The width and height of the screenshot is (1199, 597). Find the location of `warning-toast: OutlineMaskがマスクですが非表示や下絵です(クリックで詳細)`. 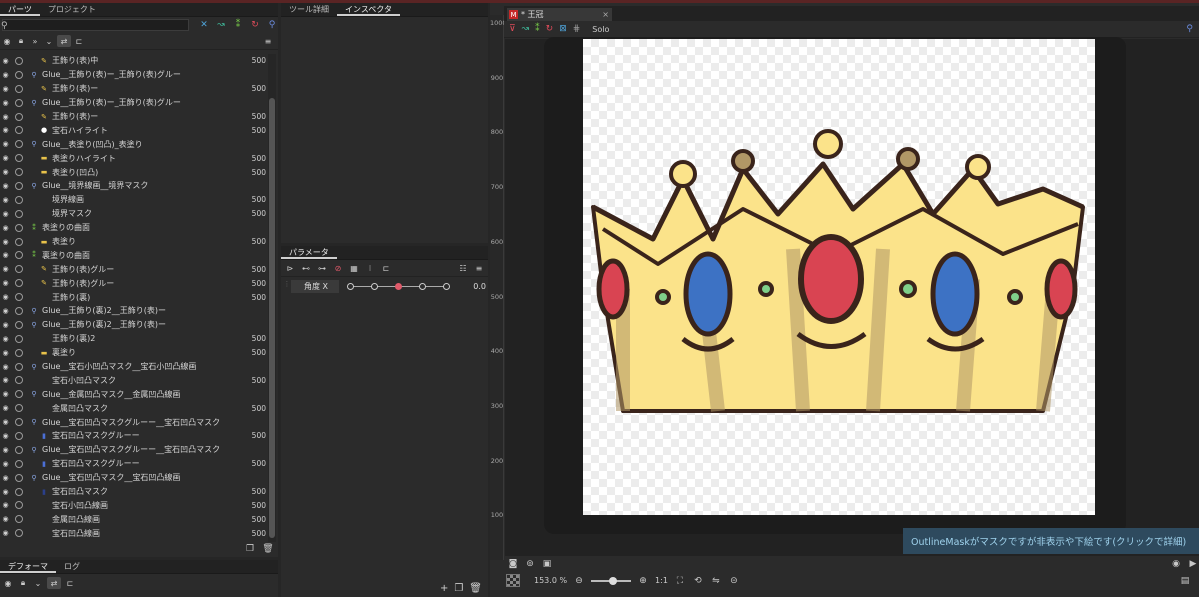

warning-toast: OutlineMaskがマスクですが非表示や下絵です(クリックで詳細) is located at coordinates (1051, 541).